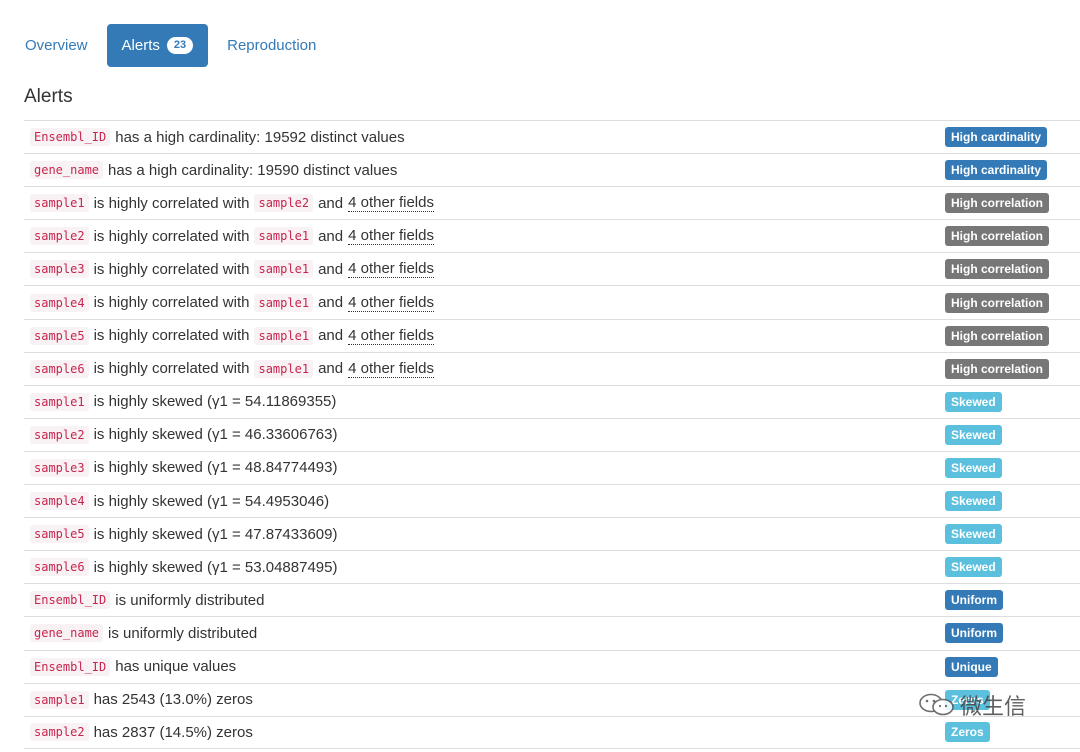  I want to click on tab-overview: Overview, so click(56, 45).